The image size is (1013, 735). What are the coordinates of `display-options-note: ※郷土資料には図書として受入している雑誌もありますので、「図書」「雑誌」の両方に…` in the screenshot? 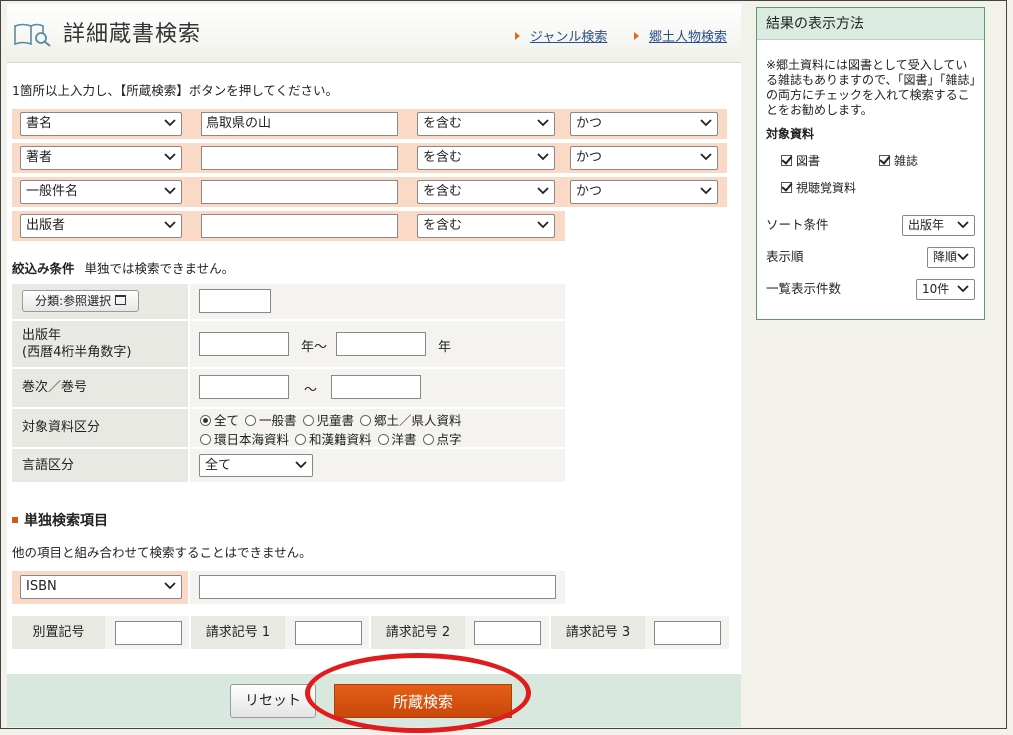 It's located at (871, 87).